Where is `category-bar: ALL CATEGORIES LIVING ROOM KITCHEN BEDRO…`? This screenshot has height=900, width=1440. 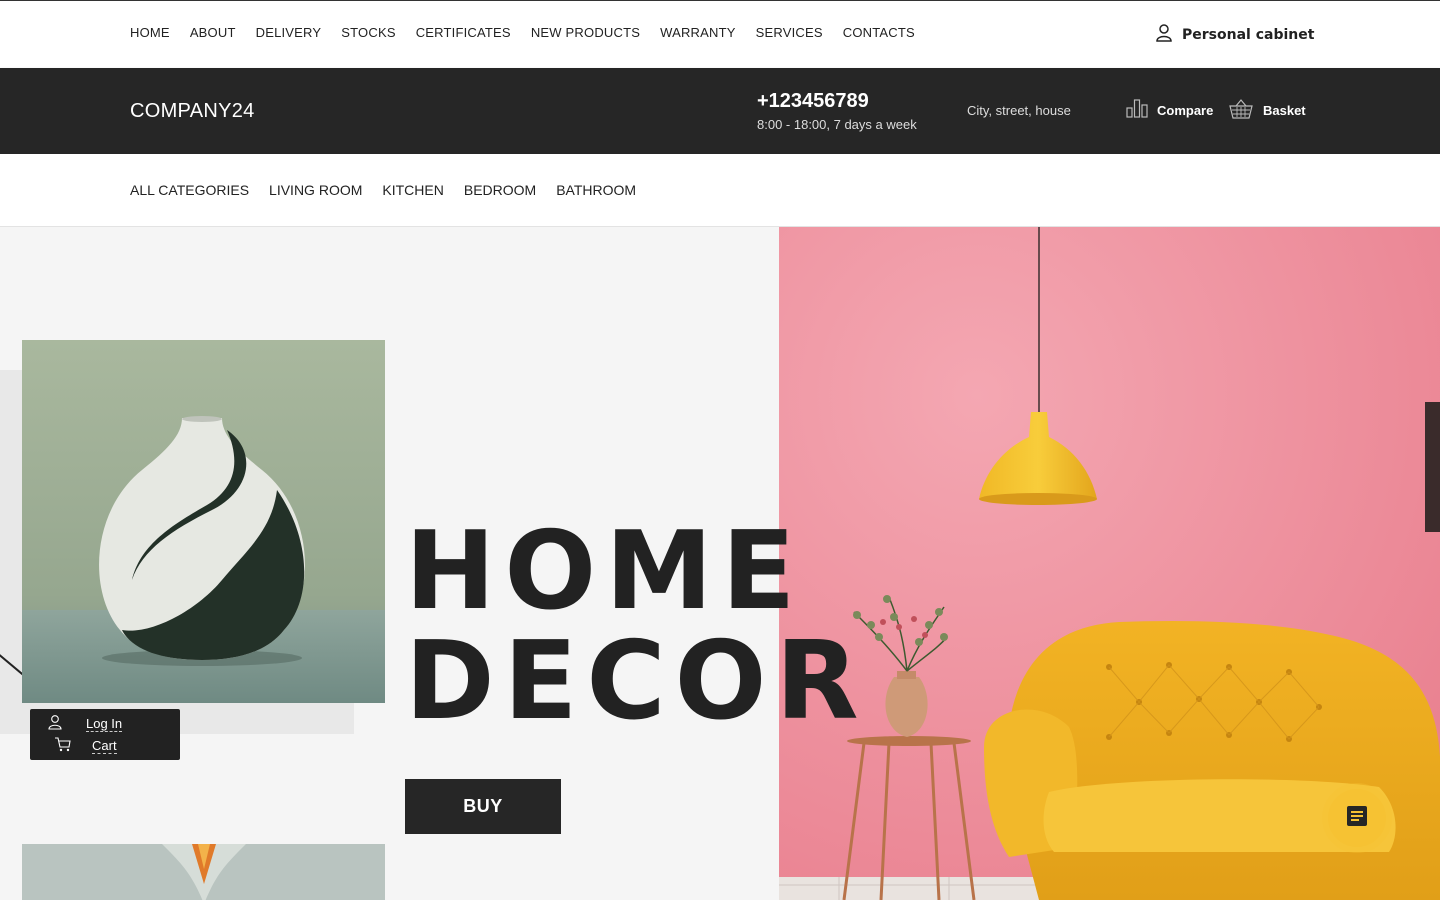
category-bar: ALL CATEGORIES LIVING ROOM KITCHEN BEDRO… is located at coordinates (720, 190).